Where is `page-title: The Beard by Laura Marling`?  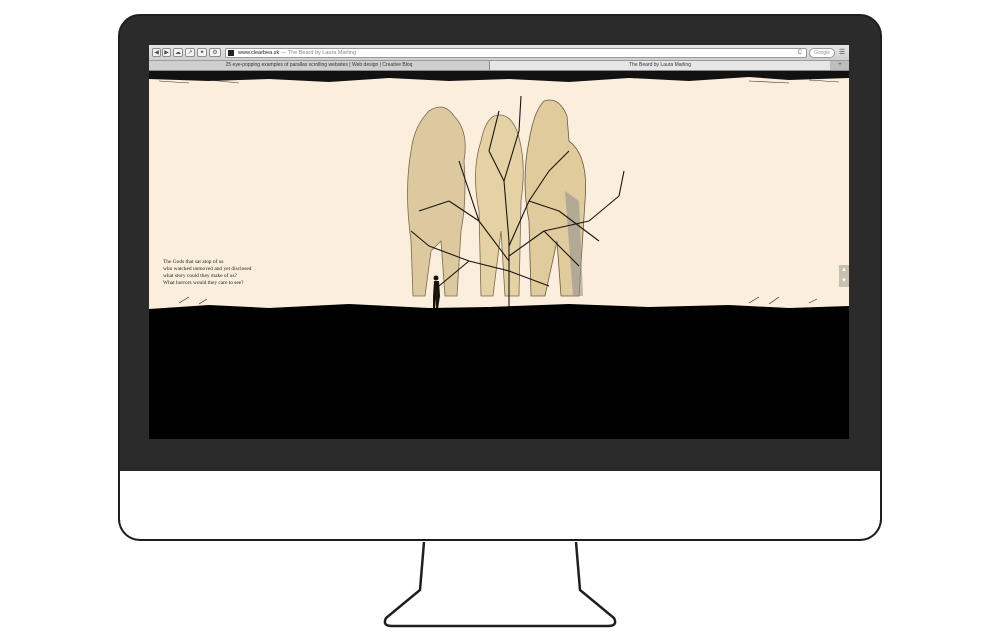 page-title: The Beard by Laura Marling is located at coordinates (321, 53).